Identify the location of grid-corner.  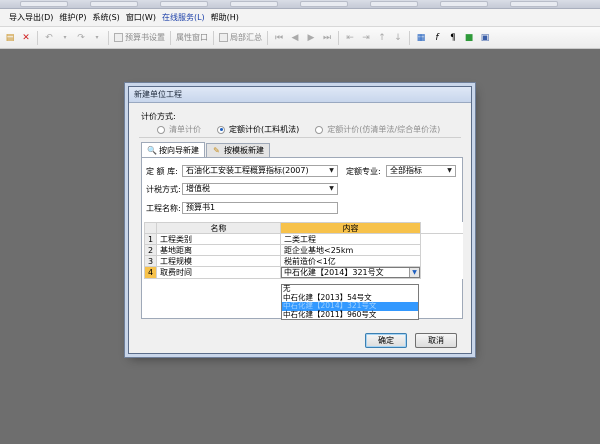
(150, 228).